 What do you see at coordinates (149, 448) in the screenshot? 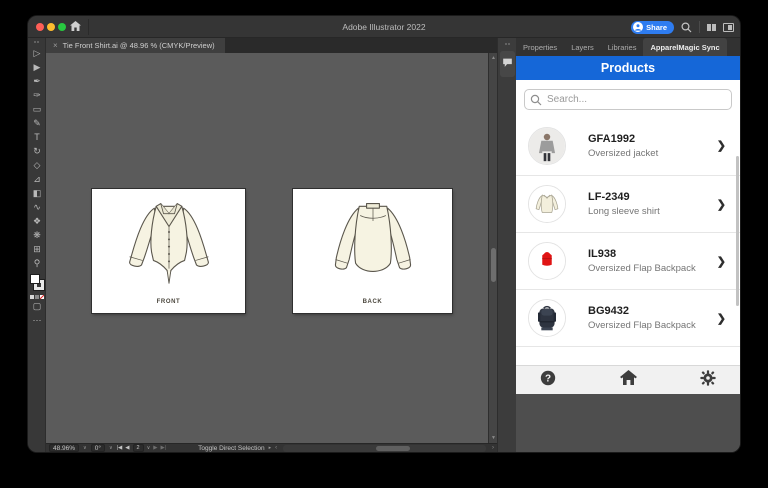
I see `artboard-dropdown-icon: ∨` at bounding box center [149, 448].